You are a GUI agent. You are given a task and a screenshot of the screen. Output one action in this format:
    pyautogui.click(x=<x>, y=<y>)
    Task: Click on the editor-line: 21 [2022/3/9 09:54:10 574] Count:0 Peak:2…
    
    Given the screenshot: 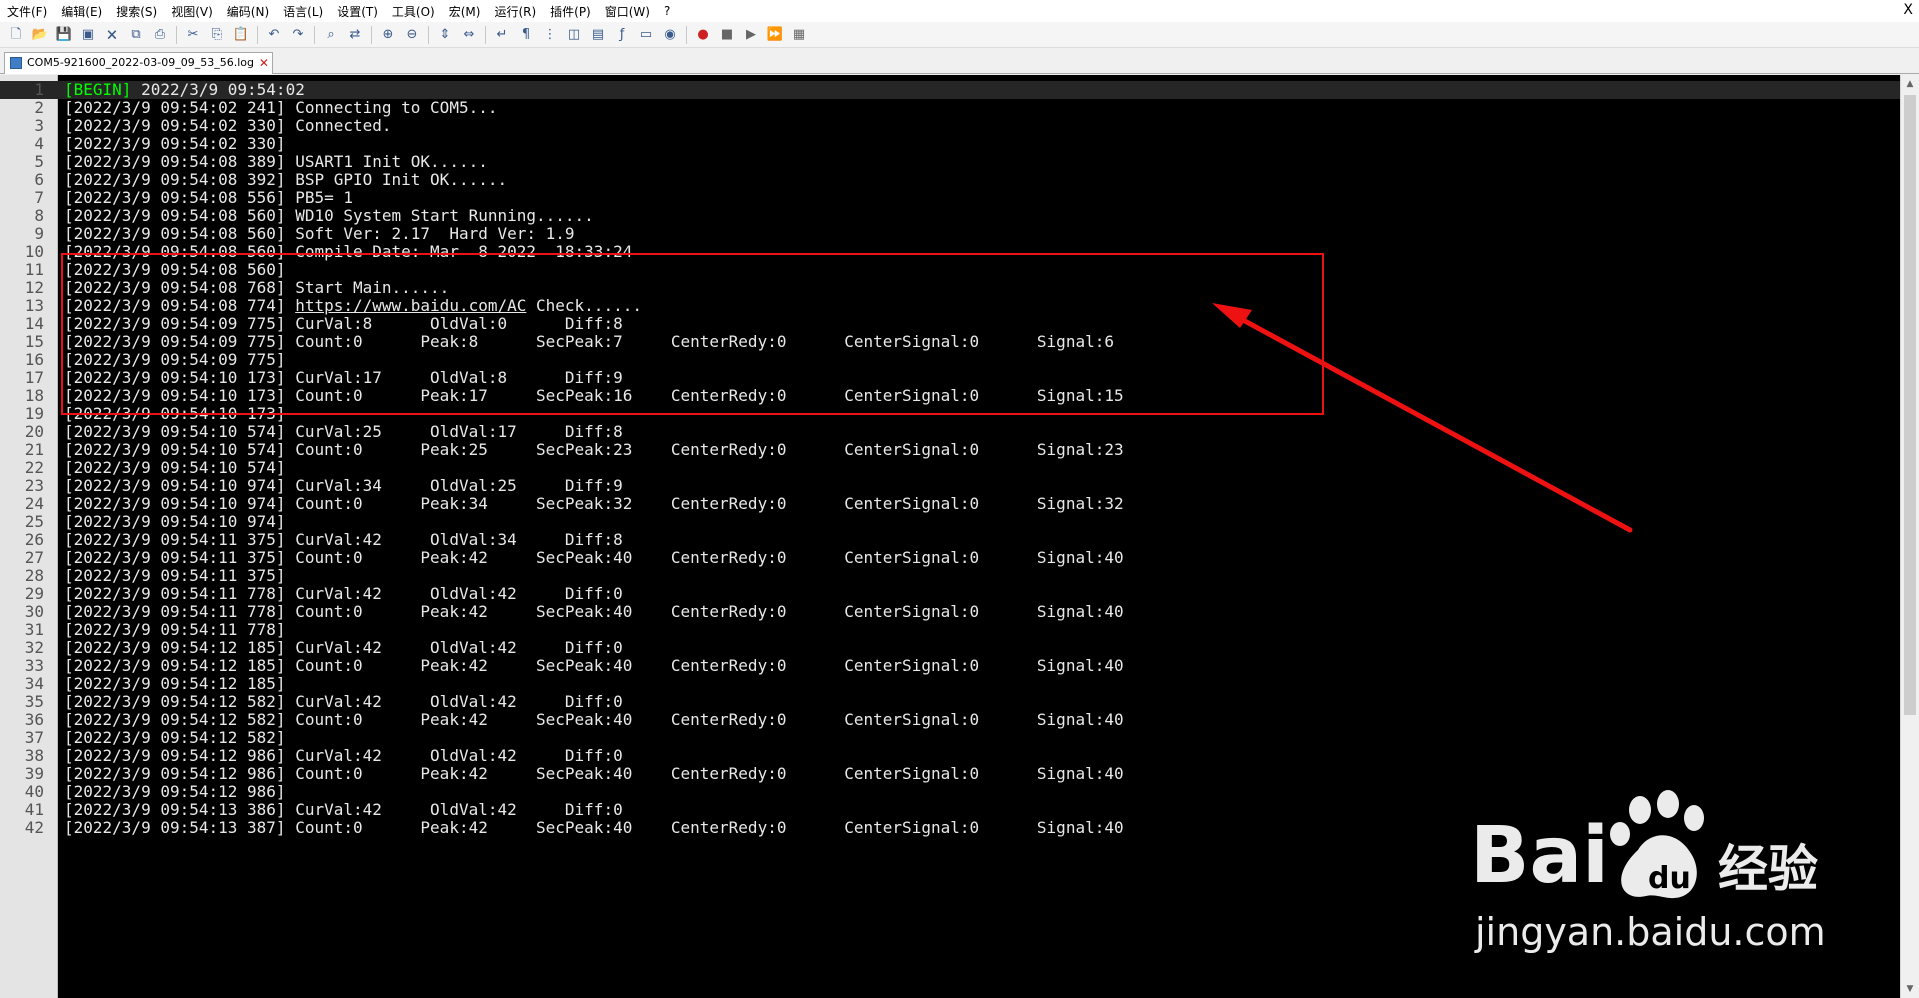 What is the action you would take?
    pyautogui.click(x=950, y=450)
    